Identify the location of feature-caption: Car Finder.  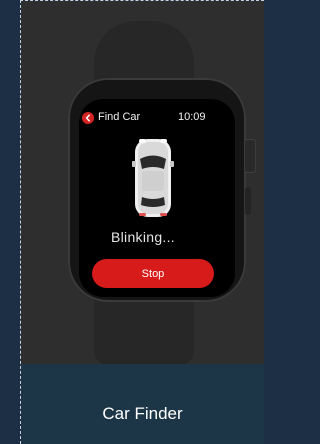
(142, 413).